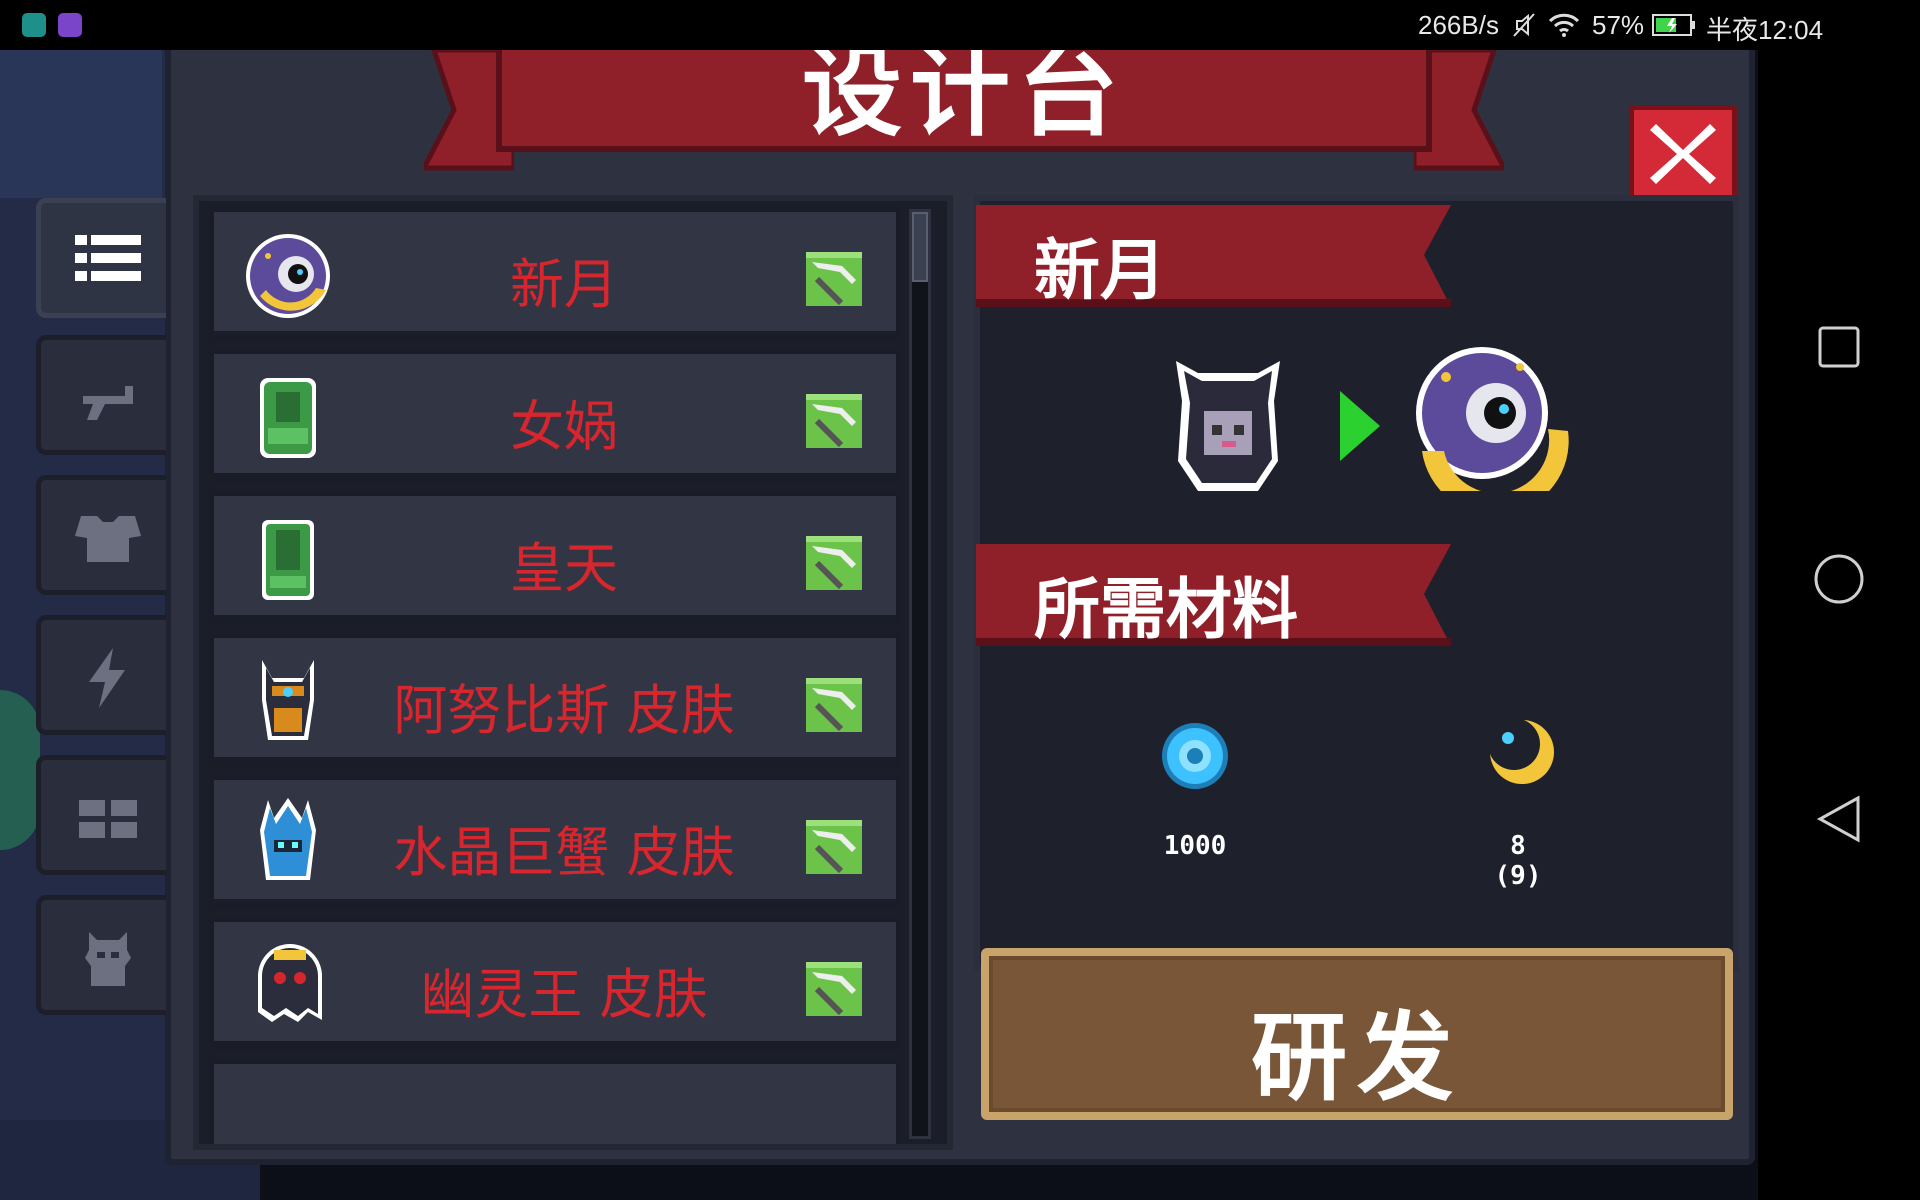 This screenshot has width=1920, height=1200. I want to click on android-nav-bar, so click(1839, 625).